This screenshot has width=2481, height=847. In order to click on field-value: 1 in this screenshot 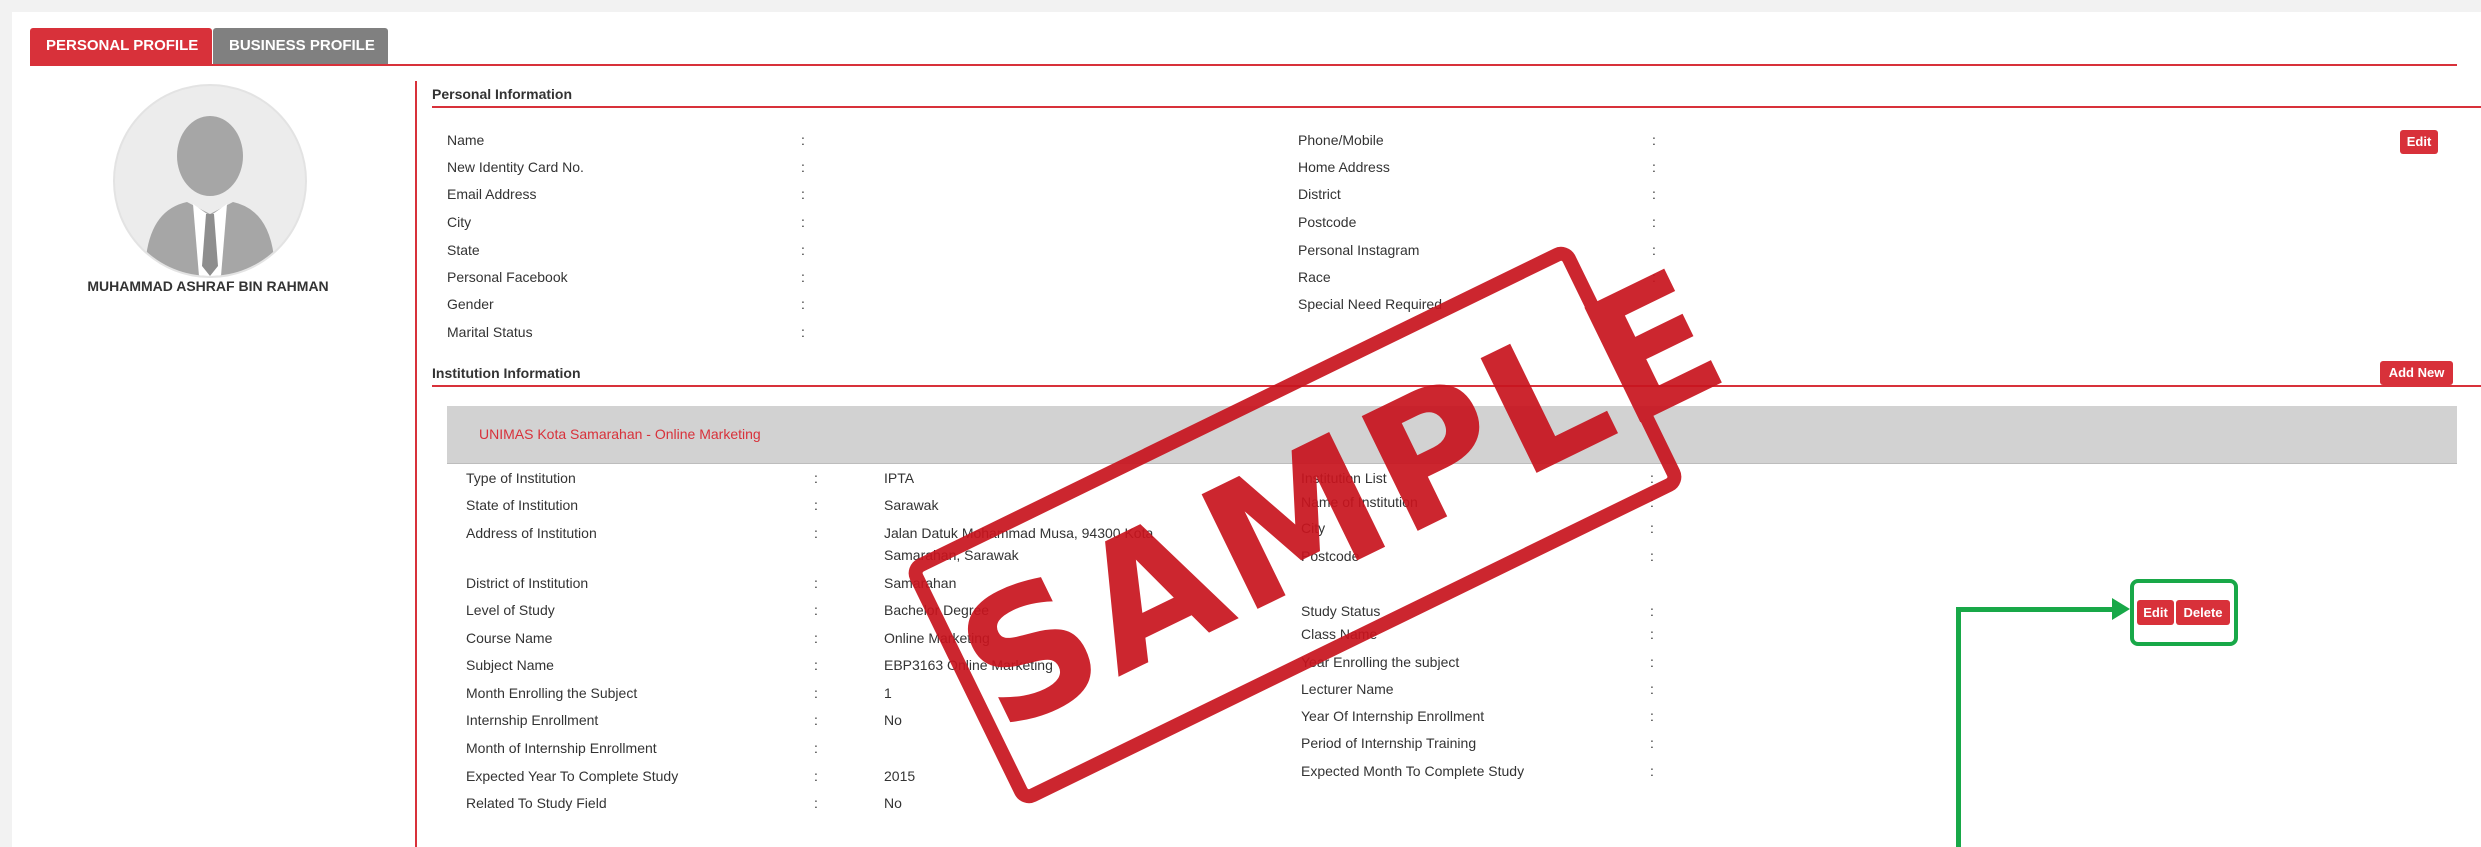, I will do `click(888, 693)`.